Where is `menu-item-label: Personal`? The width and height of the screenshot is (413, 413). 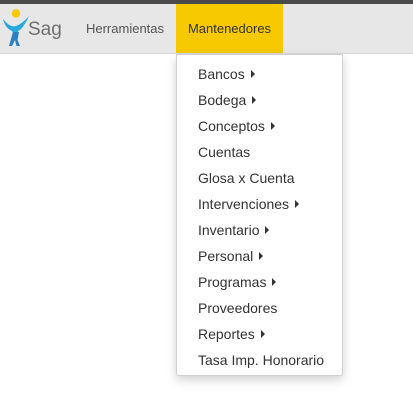
menu-item-label: Personal is located at coordinates (226, 256).